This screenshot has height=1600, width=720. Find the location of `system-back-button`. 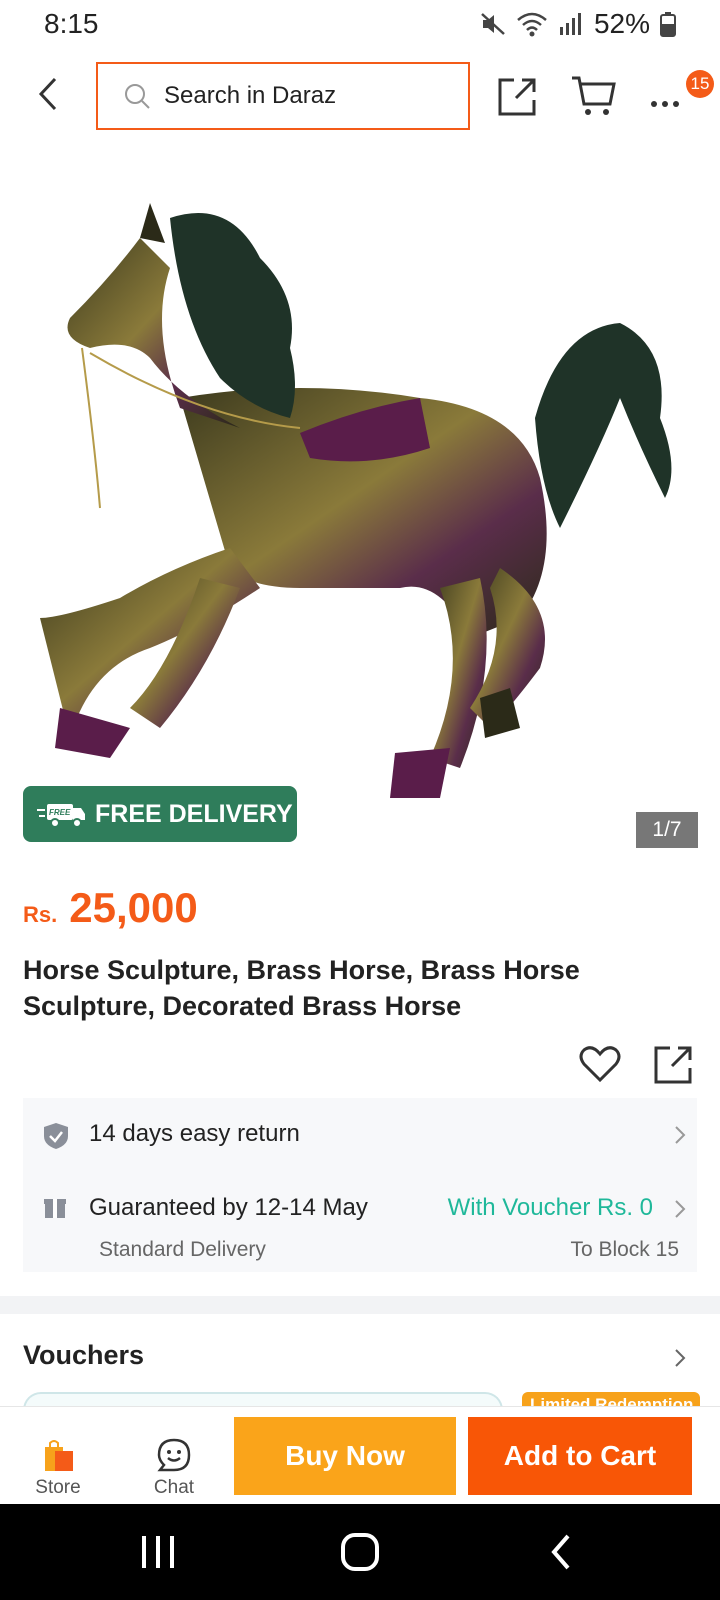

system-back-button is located at coordinates (562, 1552).